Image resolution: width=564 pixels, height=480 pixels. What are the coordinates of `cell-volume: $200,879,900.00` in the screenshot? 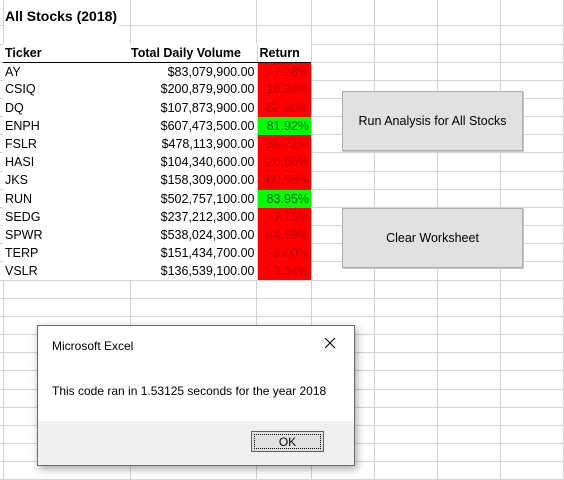 It's located at (193, 89).